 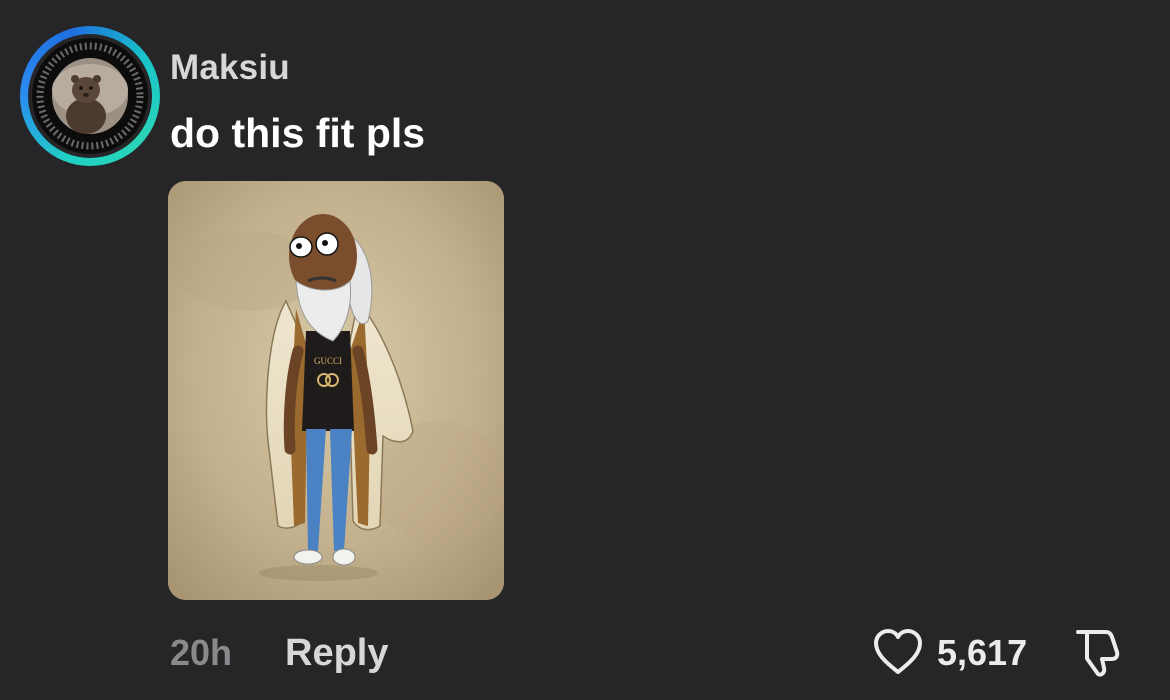 I want to click on comment-timestamp: 20h, so click(x=201, y=652).